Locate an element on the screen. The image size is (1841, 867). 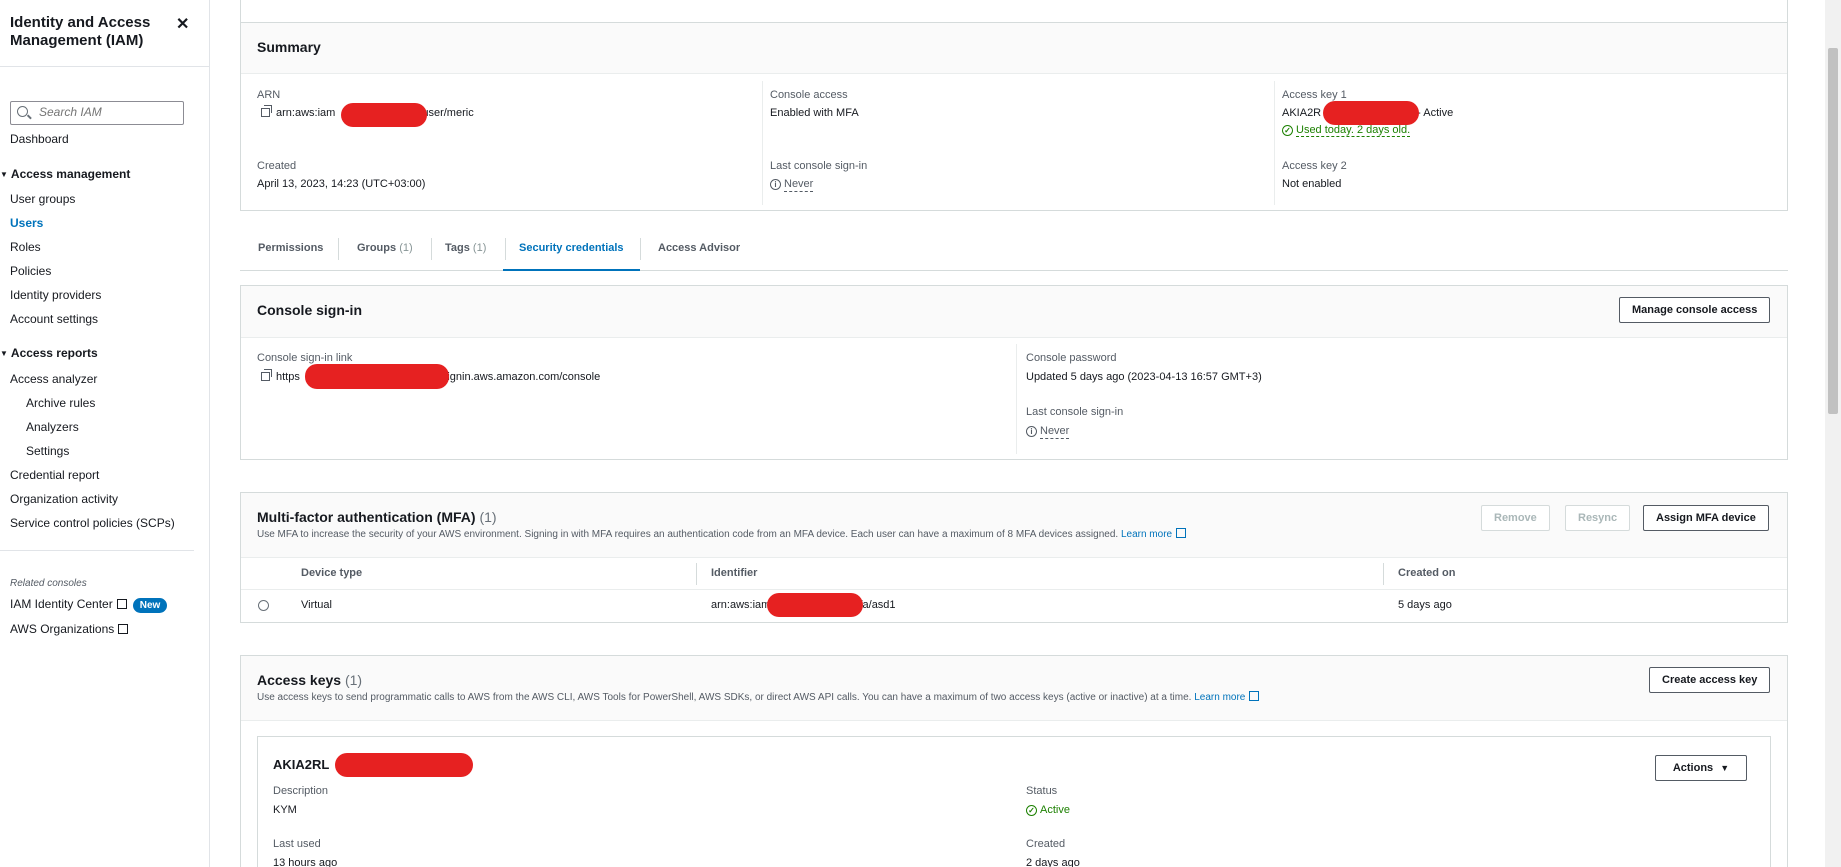
link-suffix: signin.aws.amazon.com/console is located at coordinates (521, 377).